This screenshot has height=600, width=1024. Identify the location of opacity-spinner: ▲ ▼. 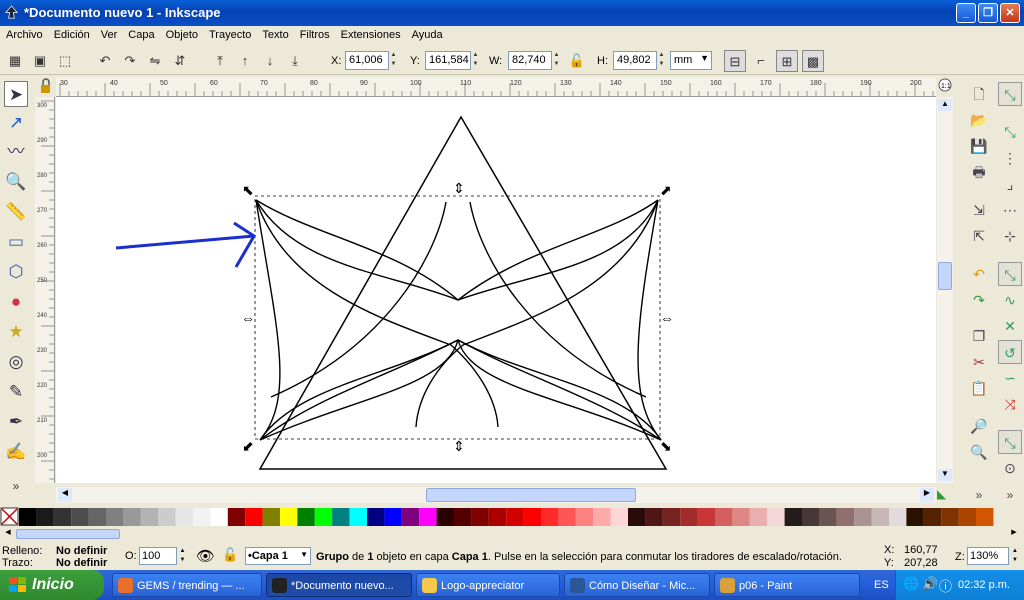
(182, 556).